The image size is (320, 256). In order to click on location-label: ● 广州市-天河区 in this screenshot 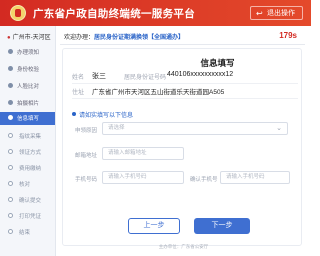, I will do `click(29, 36)`.